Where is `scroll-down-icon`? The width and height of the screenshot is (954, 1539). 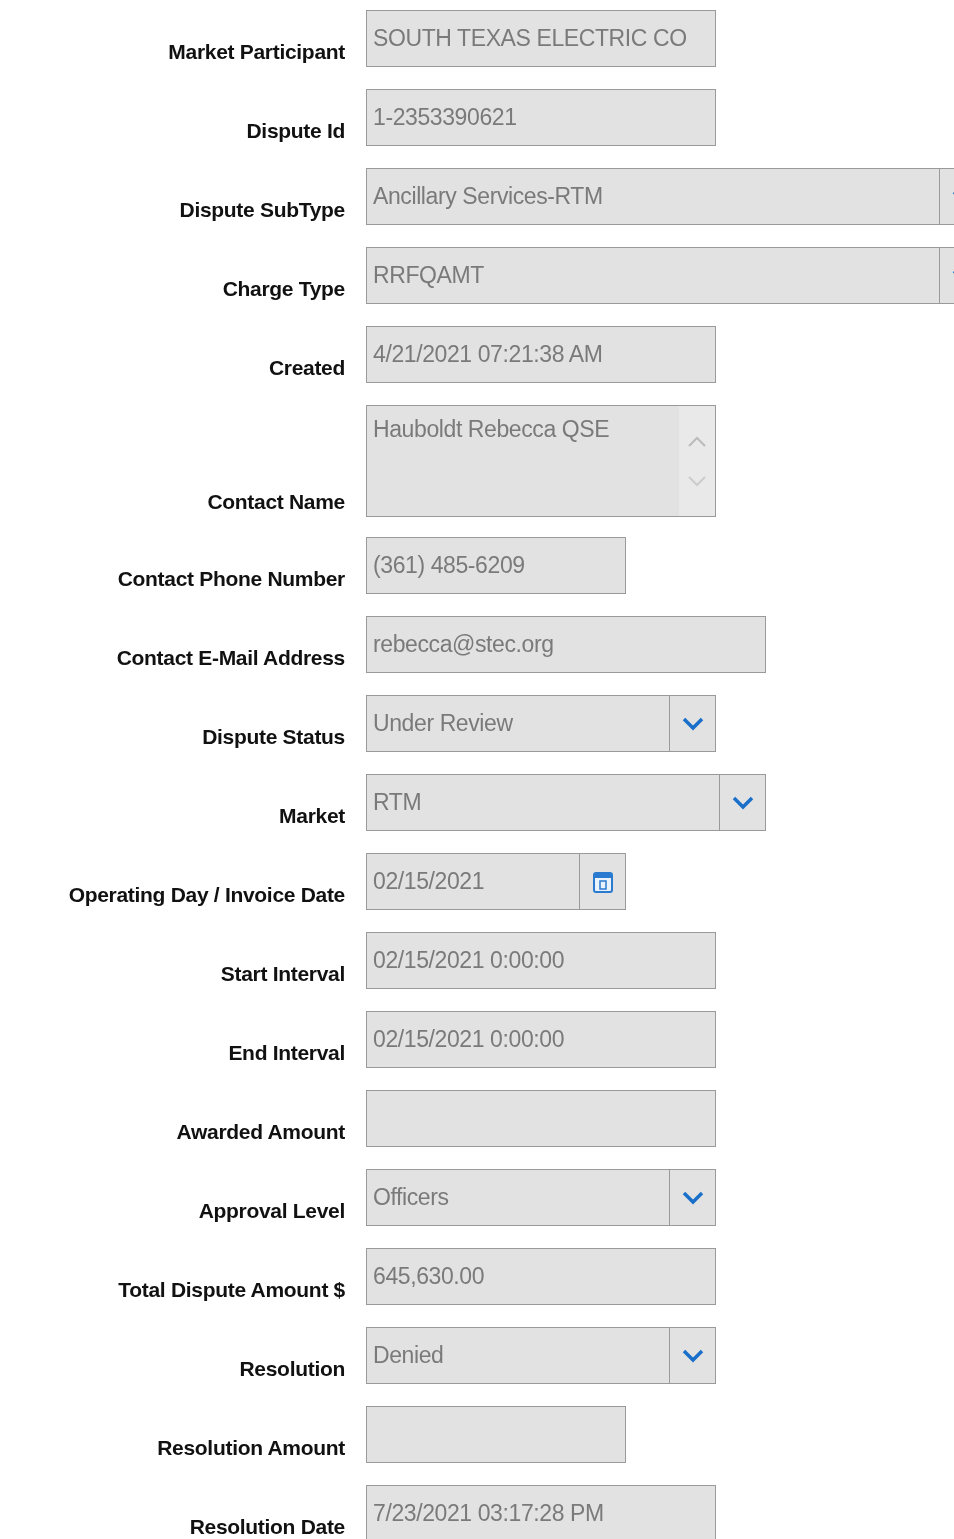 scroll-down-icon is located at coordinates (697, 481).